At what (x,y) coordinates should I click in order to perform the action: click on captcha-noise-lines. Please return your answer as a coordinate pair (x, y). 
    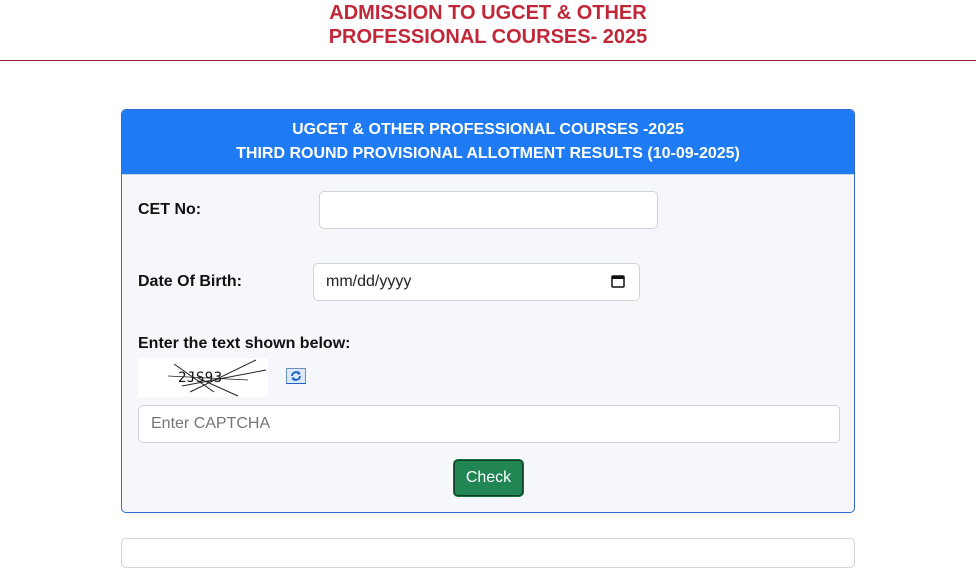
    Looking at the image, I should click on (217, 378).